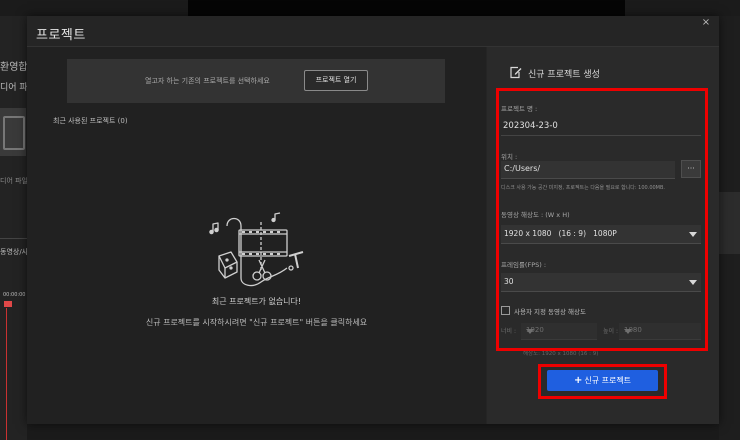  What do you see at coordinates (256, 301) in the screenshot?
I see `empty-recent-title: 최근 프로젝트가 없습니다!` at bounding box center [256, 301].